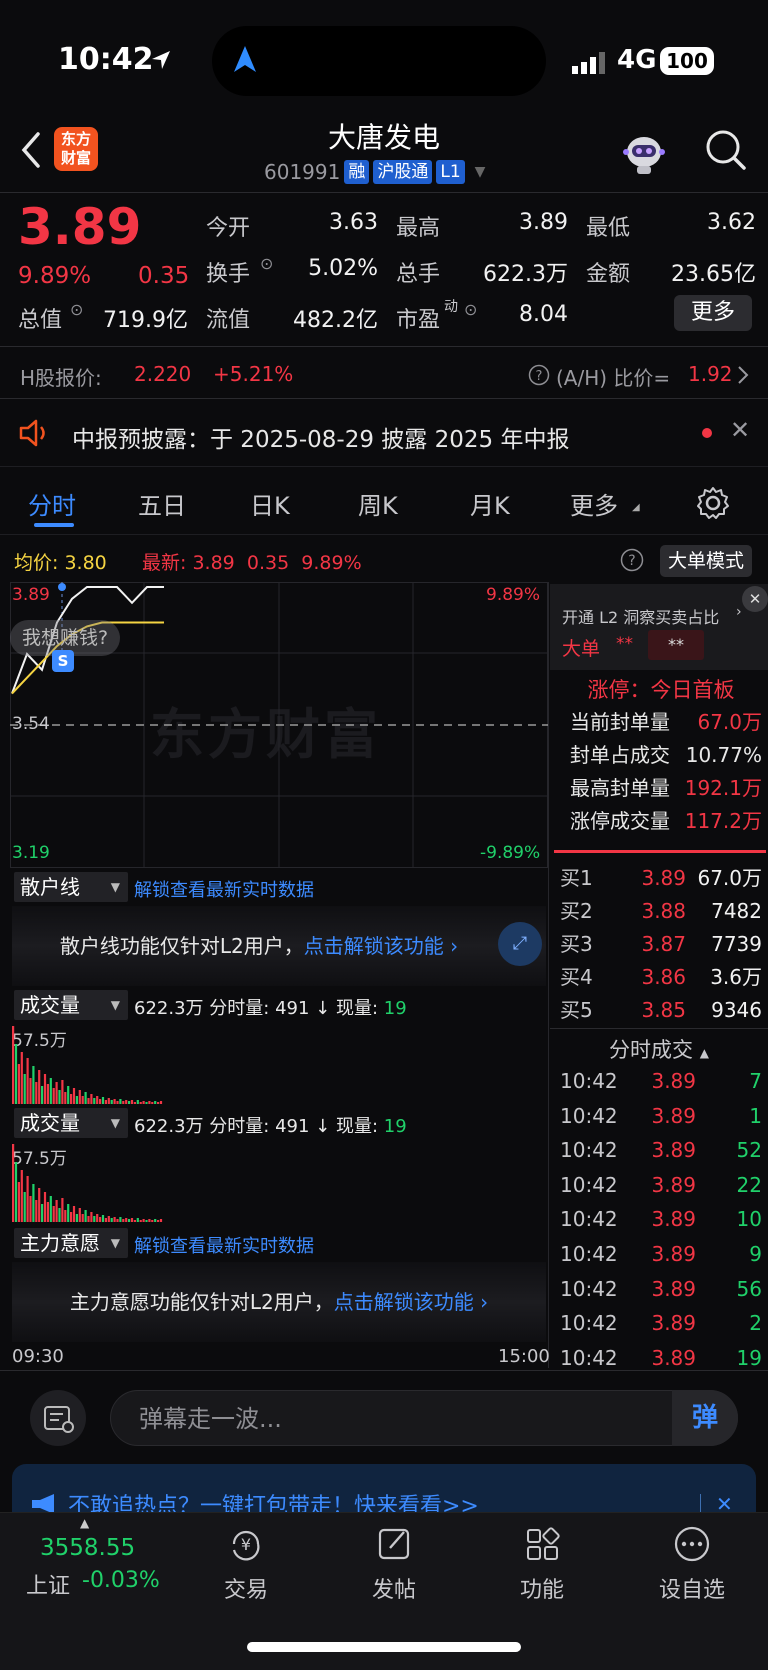 This screenshot has height=1670, width=768. Describe the element at coordinates (713, 503) in the screenshot. I see `gear-icon` at that location.